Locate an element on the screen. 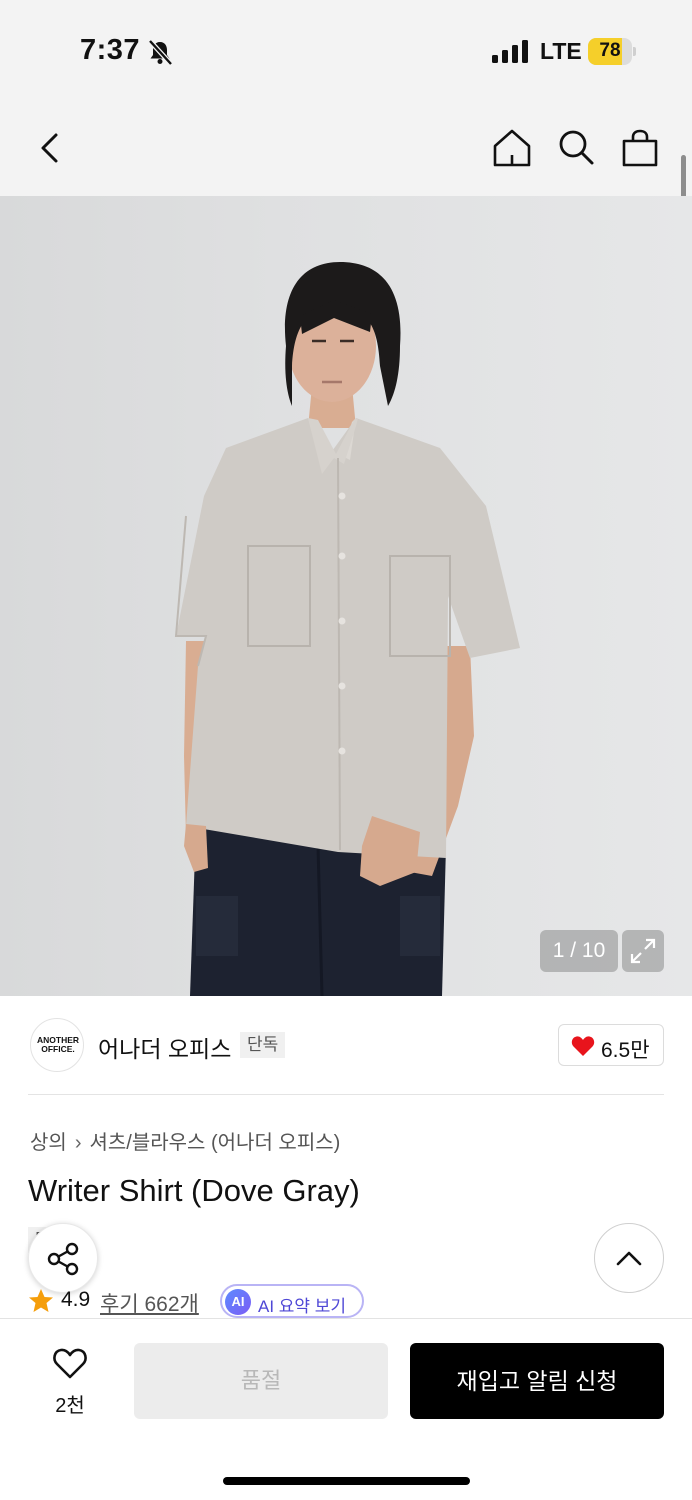 Image resolution: width=692 pixels, height=1500 pixels. battery-icon: 78 is located at coordinates (612, 51).